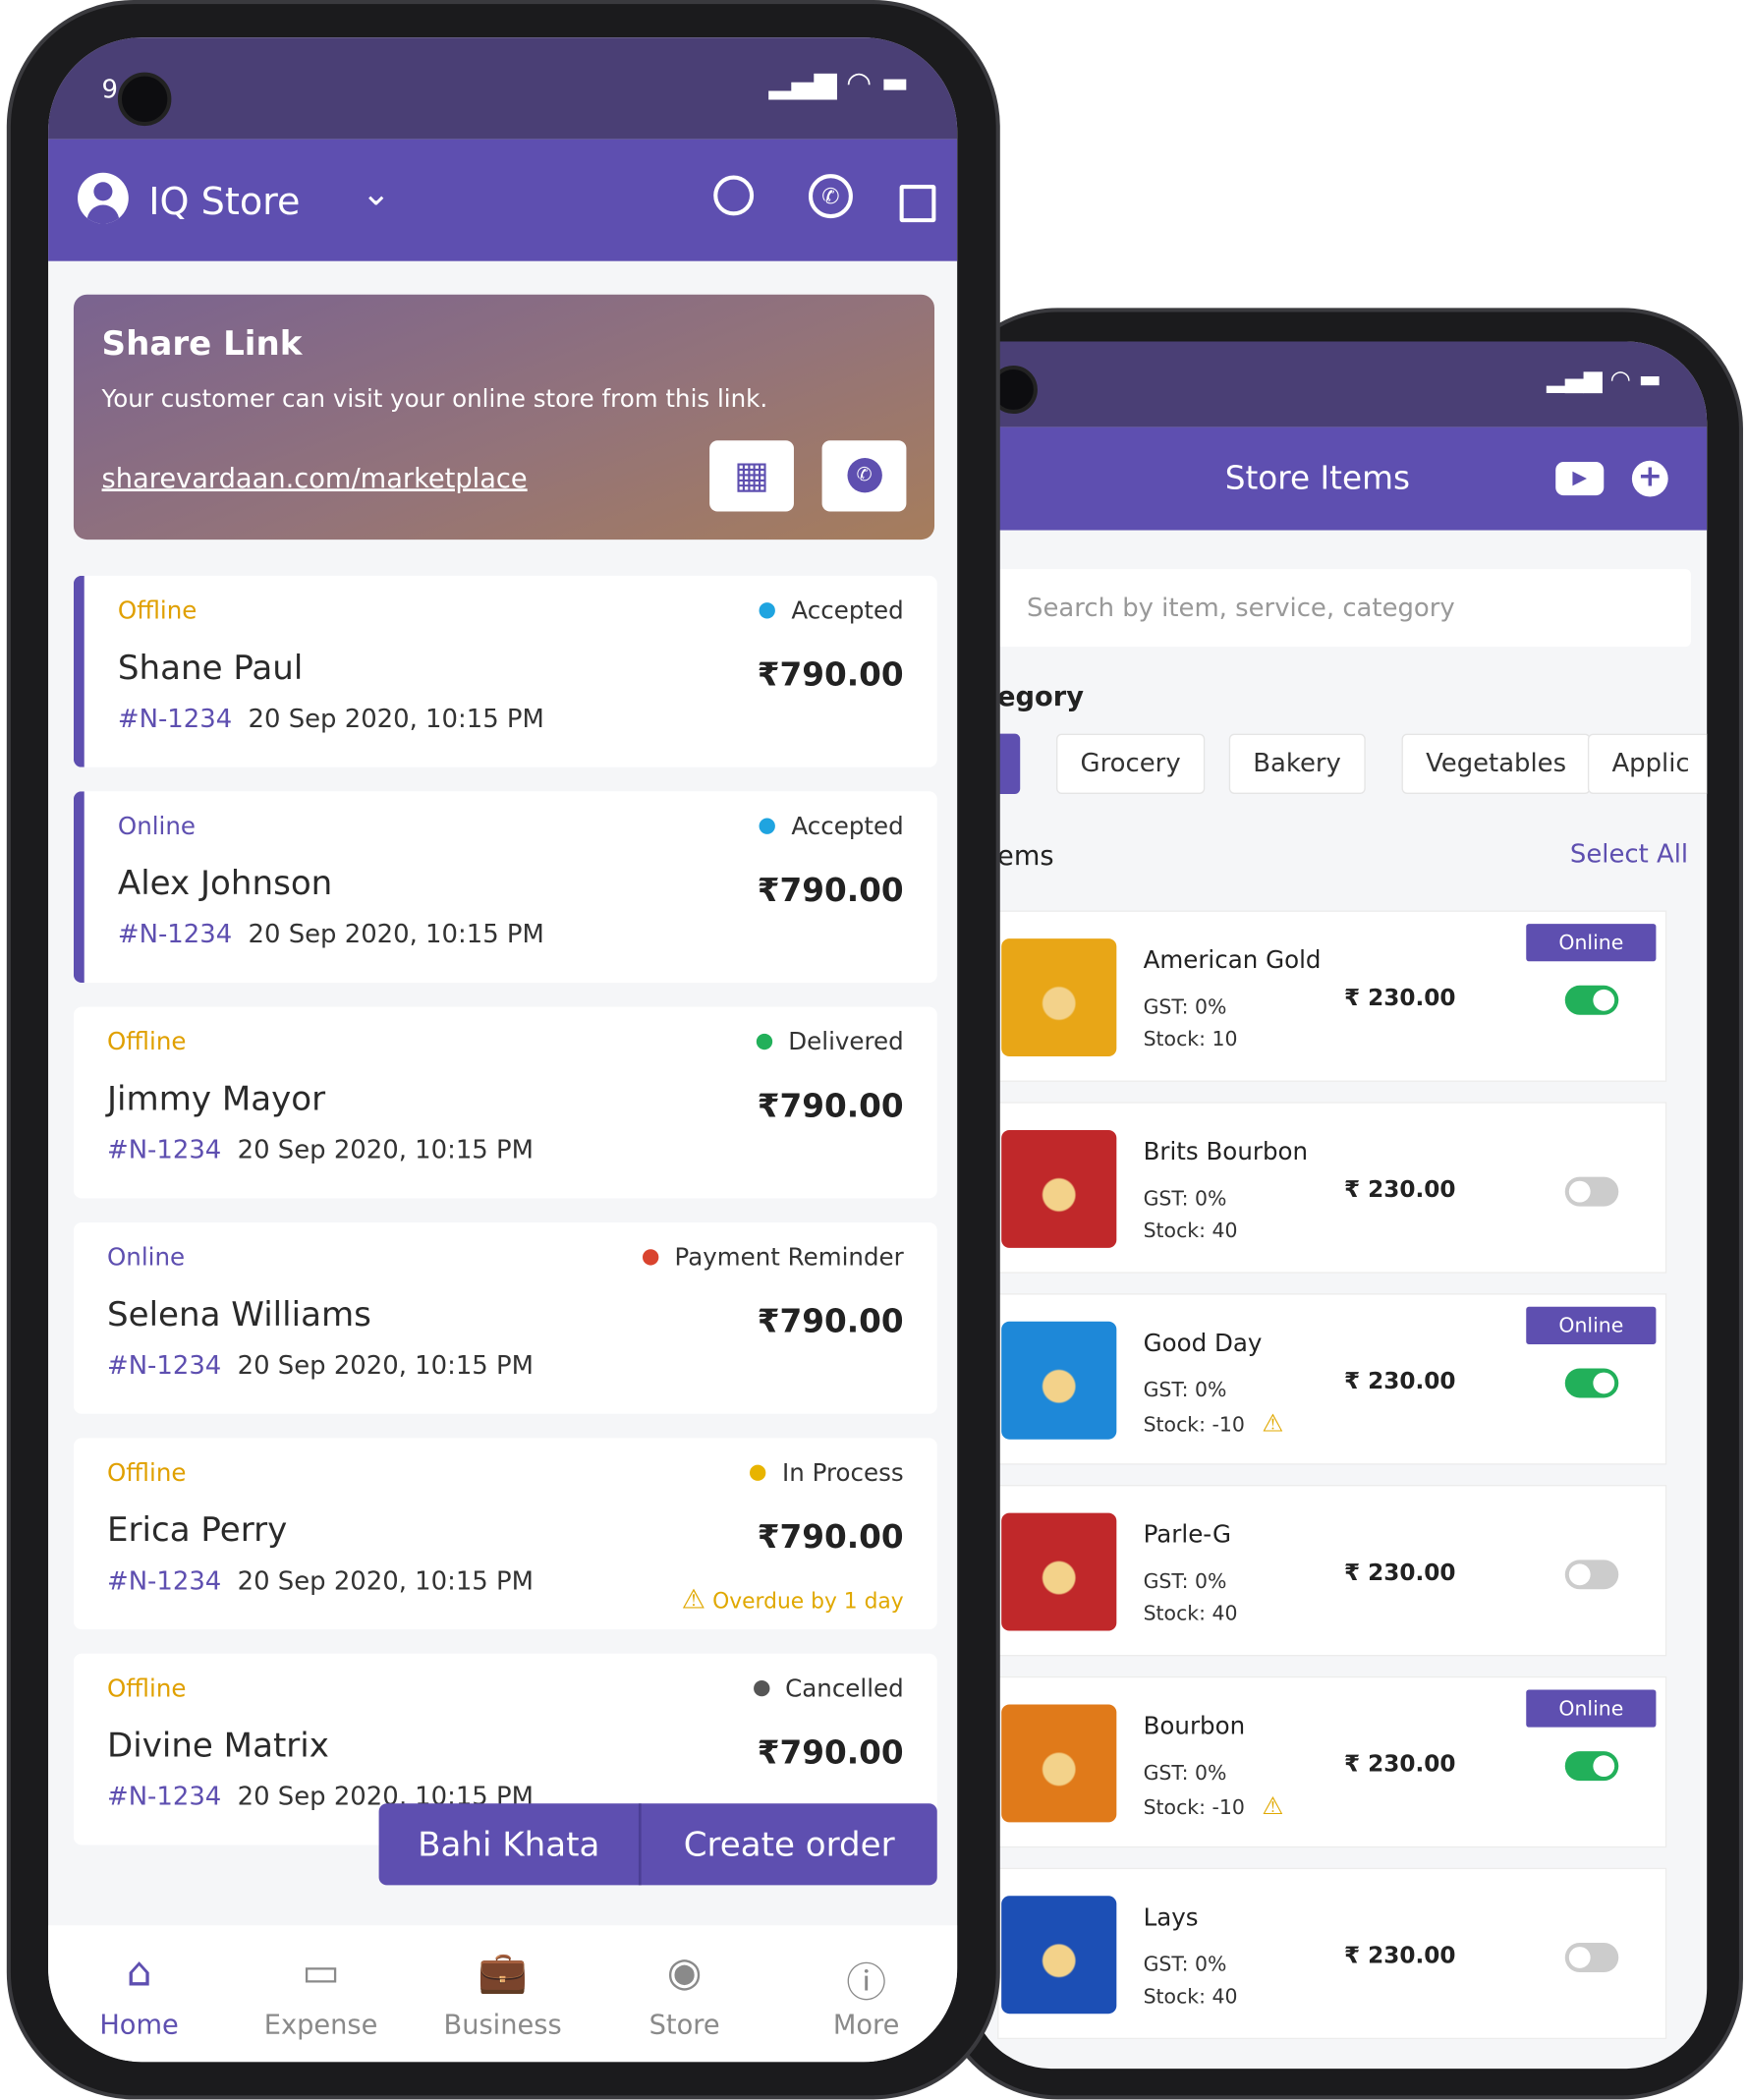 The width and height of the screenshot is (1747, 2100). What do you see at coordinates (224, 202) in the screenshot?
I see `store-name: IQ Store` at bounding box center [224, 202].